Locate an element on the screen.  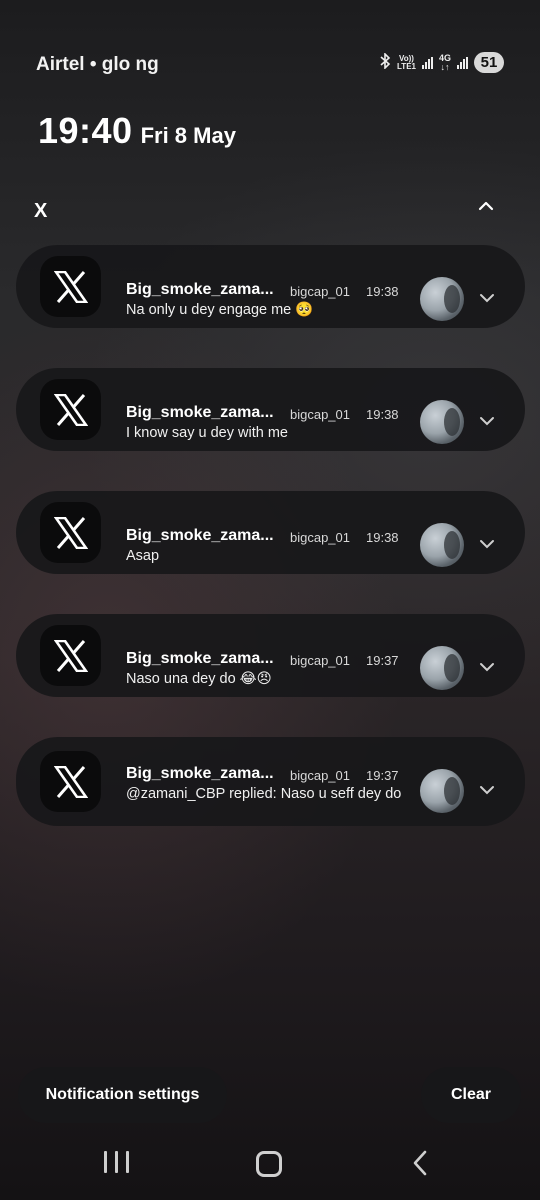
recents-icon is located at coordinates (116, 1162).